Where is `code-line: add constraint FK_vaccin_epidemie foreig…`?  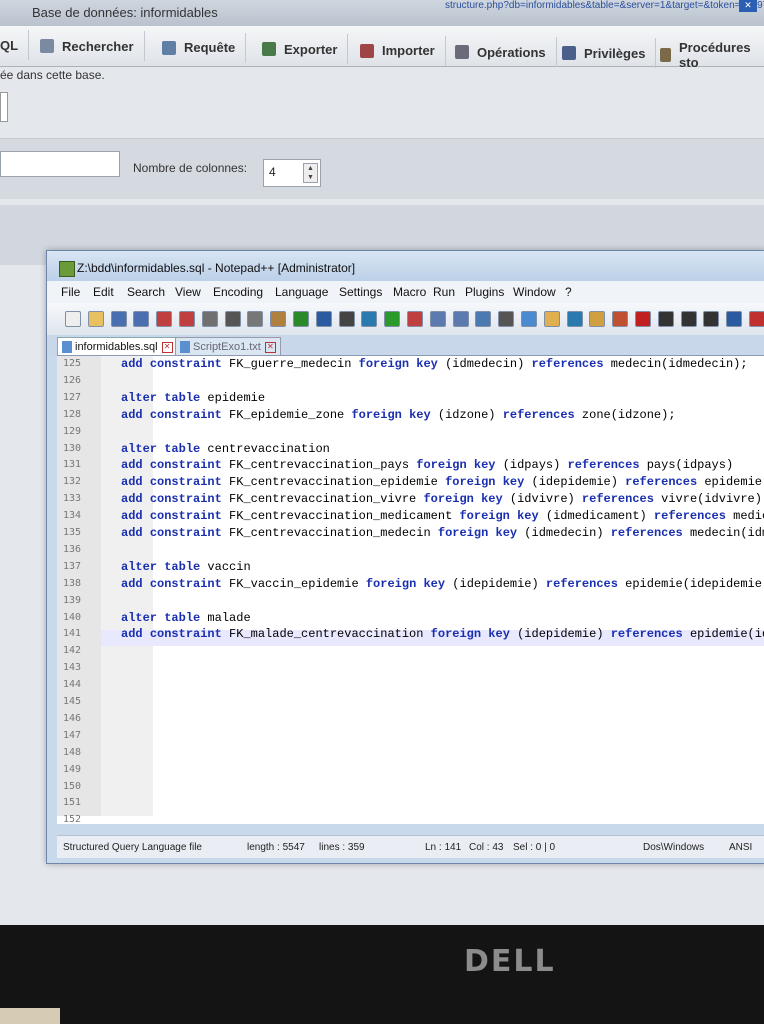 code-line: add constraint FK_vaccin_epidemie foreig… is located at coordinates (442, 584).